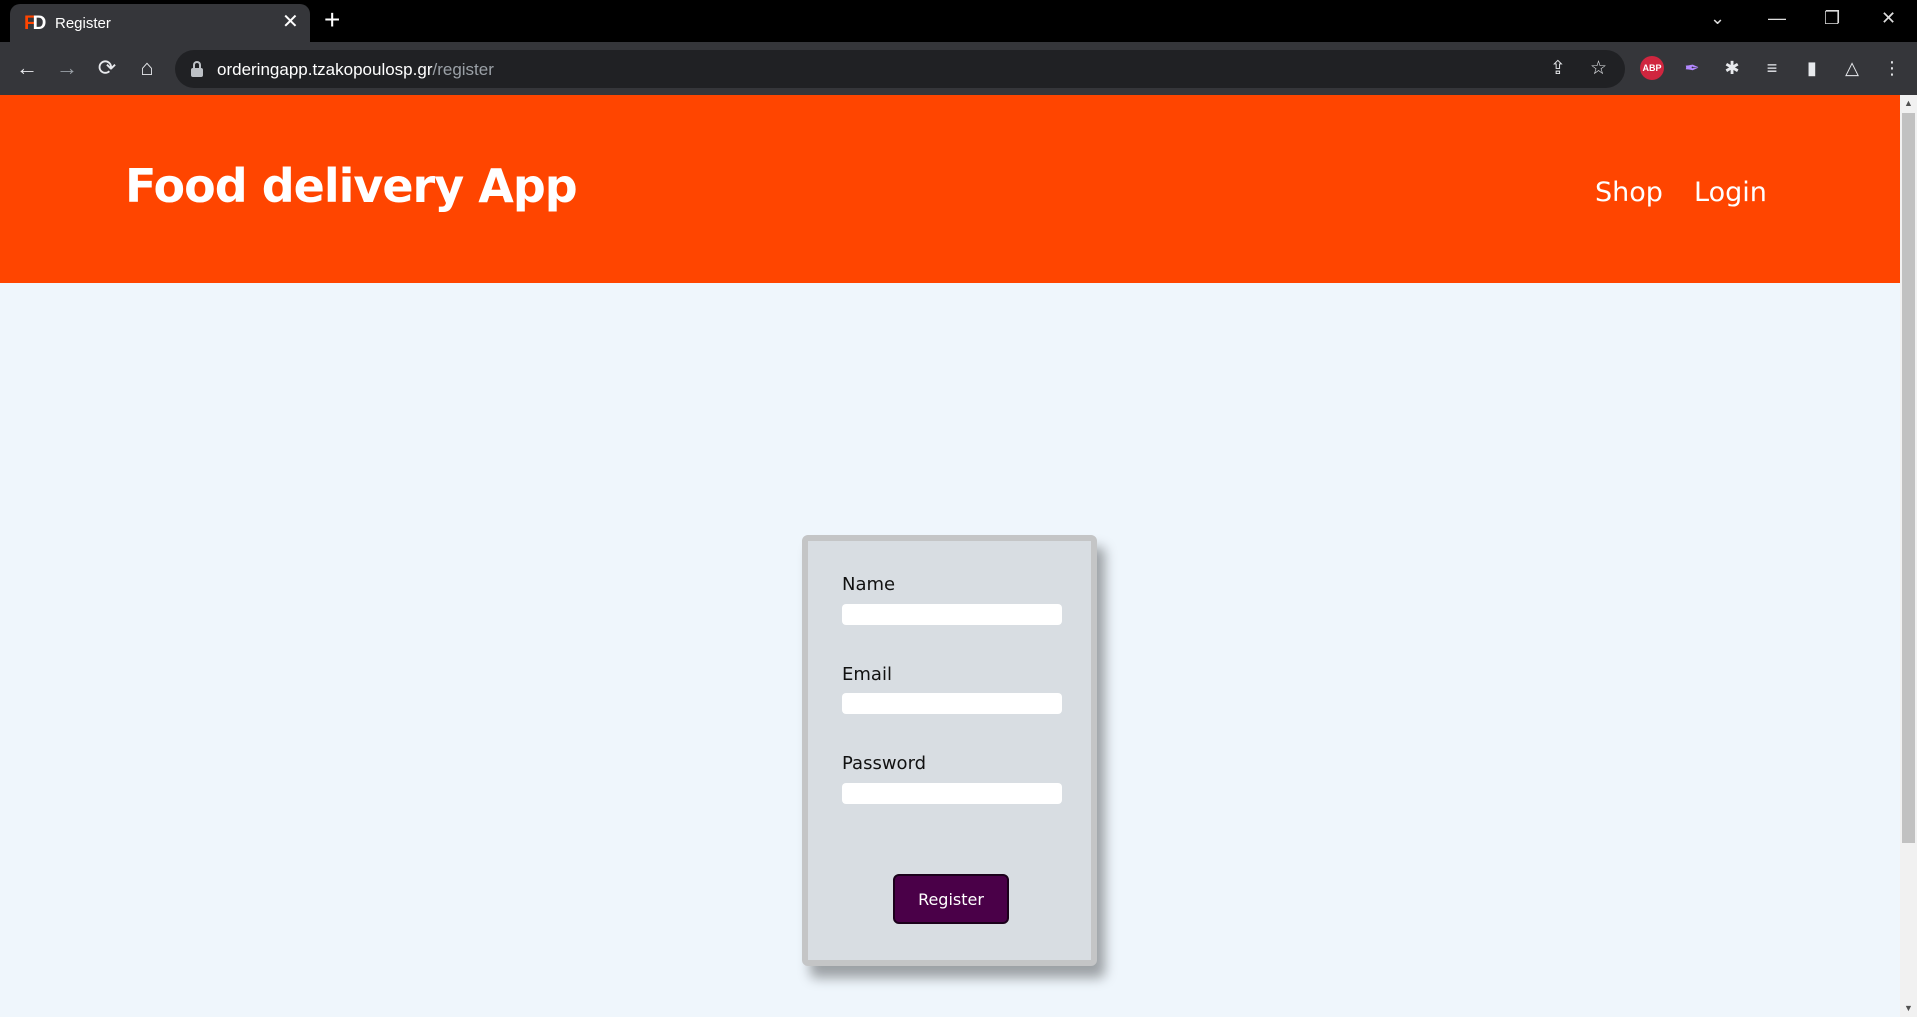  What do you see at coordinates (884, 763) in the screenshot?
I see `password-label: Password` at bounding box center [884, 763].